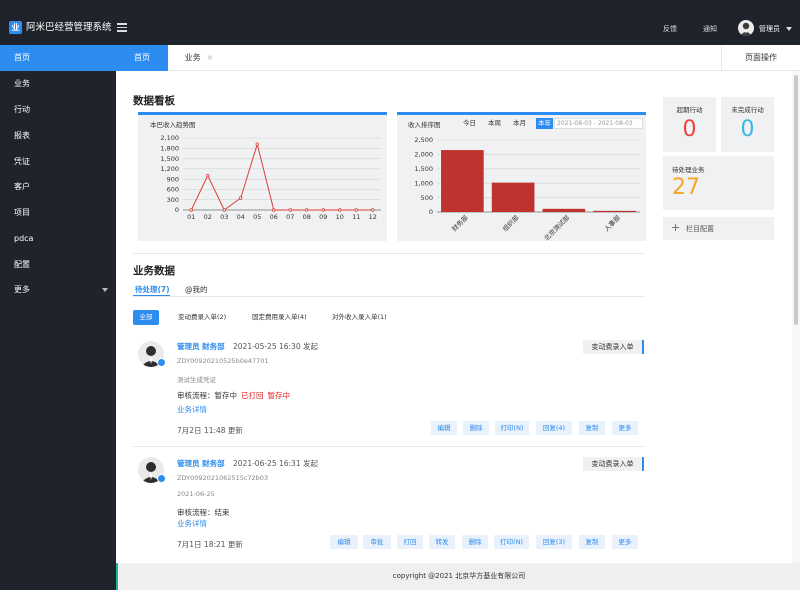  What do you see at coordinates (58, 239) in the screenshot?
I see `sidebar-item-pdca: pdca` at bounding box center [58, 239].